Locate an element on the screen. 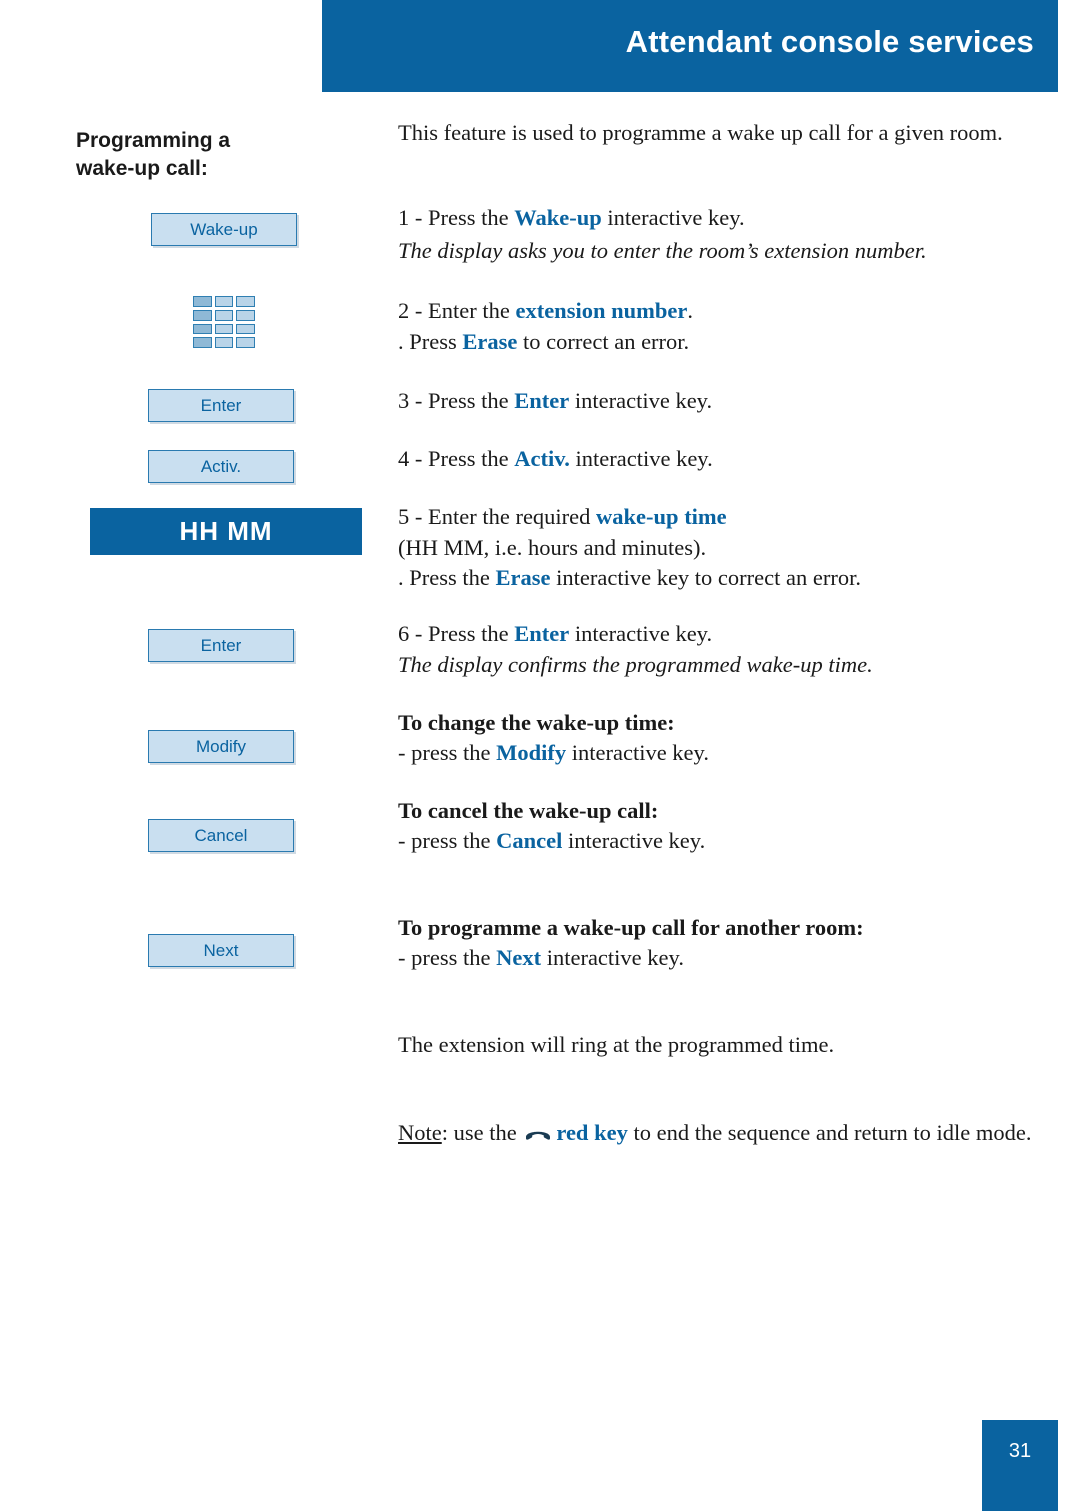  softkey-wake-up-label: Wake-up is located at coordinates (224, 229).